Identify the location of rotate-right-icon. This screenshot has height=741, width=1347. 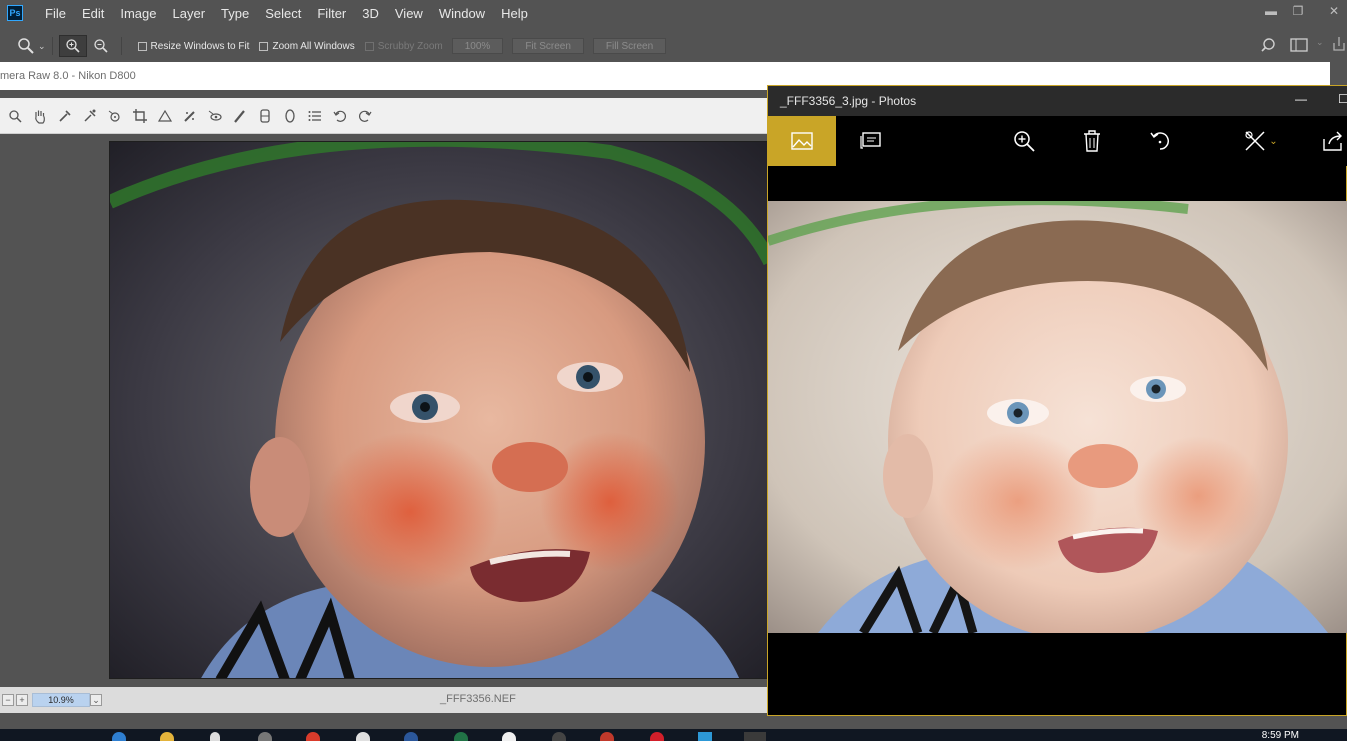
(364, 116).